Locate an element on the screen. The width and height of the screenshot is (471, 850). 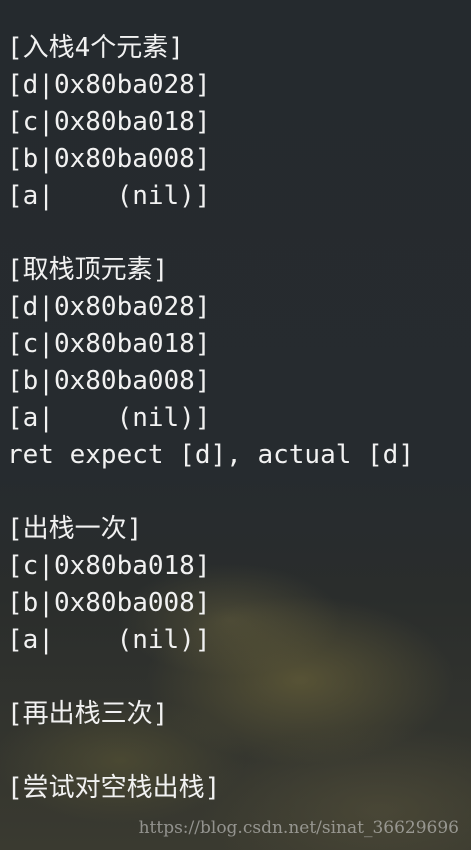
terminal-line: ret expect [d], actual [d] is located at coordinates (210, 455).